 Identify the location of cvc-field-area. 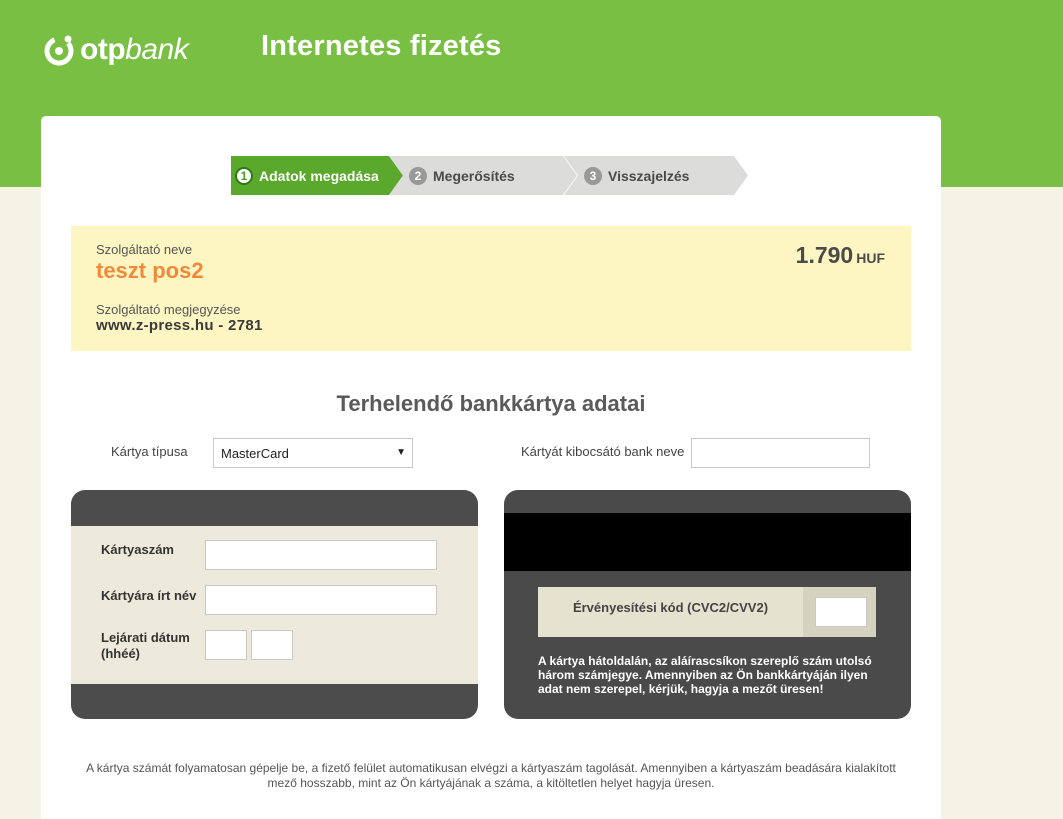
(839, 612).